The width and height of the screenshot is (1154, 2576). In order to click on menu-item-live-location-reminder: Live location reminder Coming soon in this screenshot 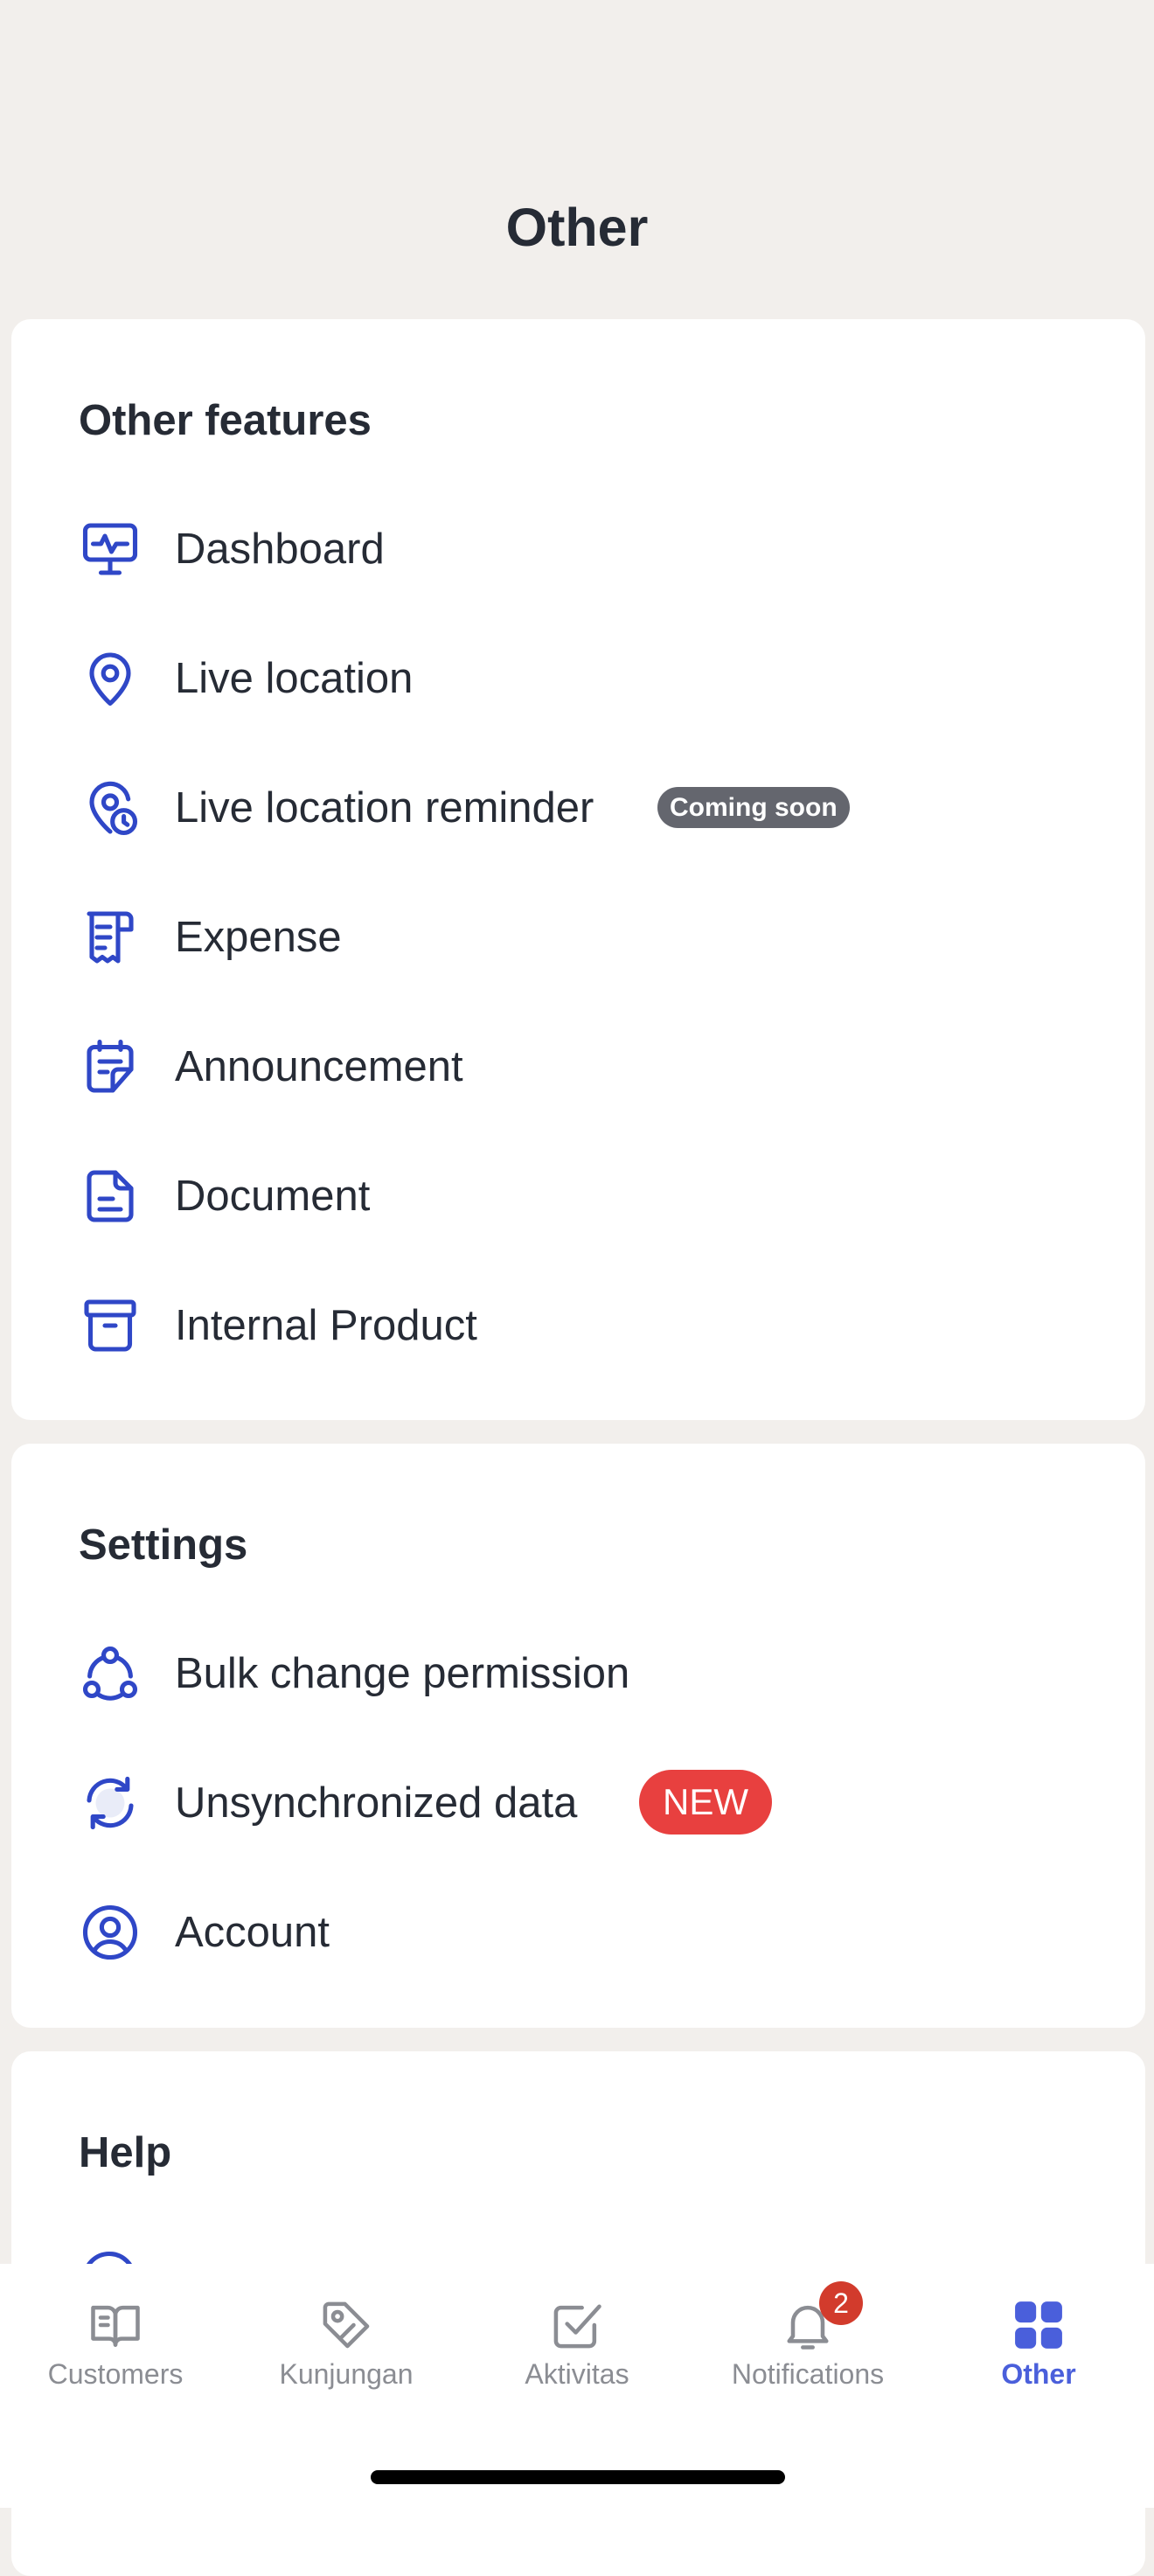, I will do `click(578, 806)`.